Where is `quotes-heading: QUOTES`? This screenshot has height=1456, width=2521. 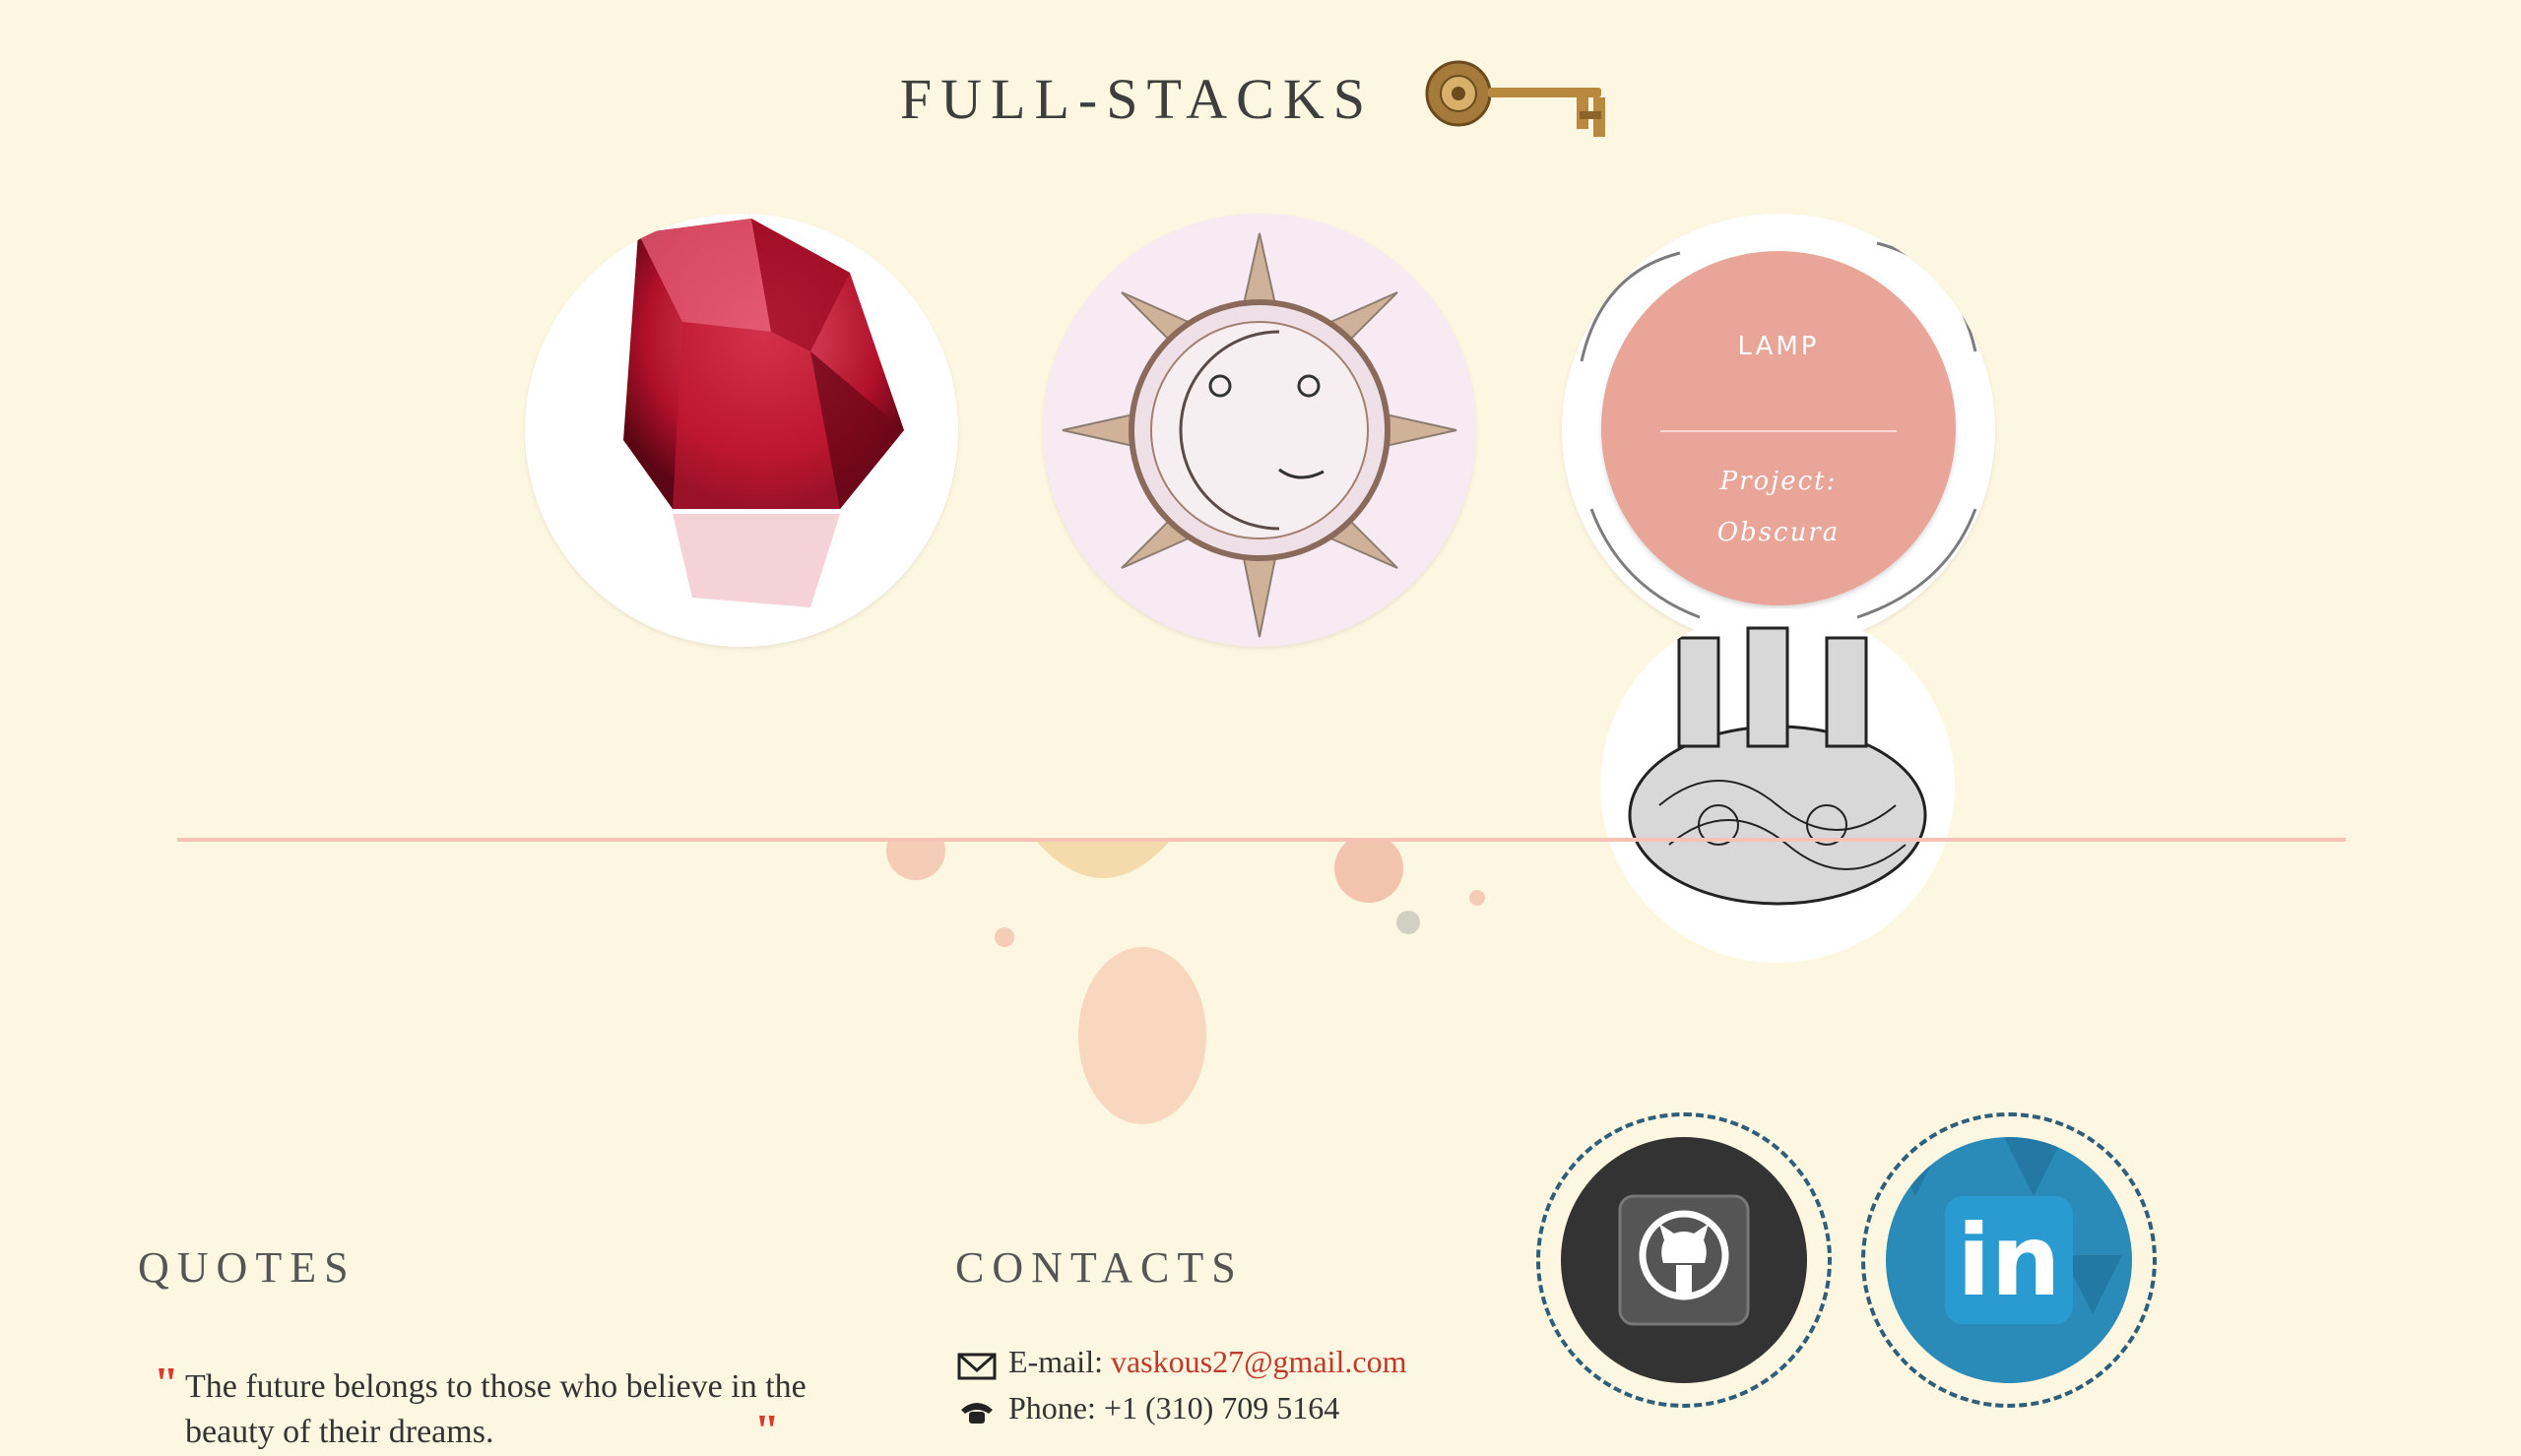
quotes-heading: QUOTES is located at coordinates (247, 1267).